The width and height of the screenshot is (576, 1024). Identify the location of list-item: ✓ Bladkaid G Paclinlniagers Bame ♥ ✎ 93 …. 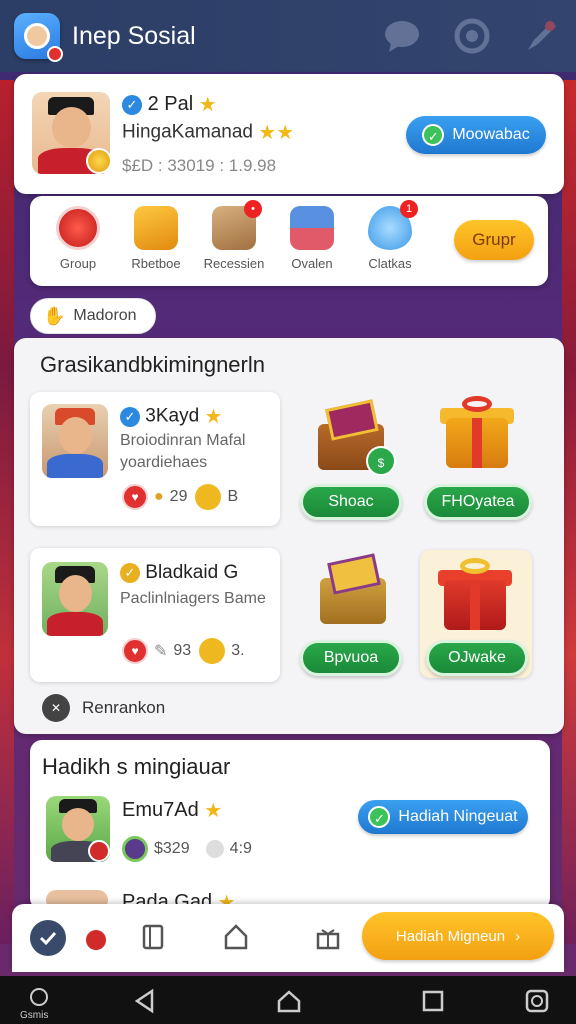
(155, 615).